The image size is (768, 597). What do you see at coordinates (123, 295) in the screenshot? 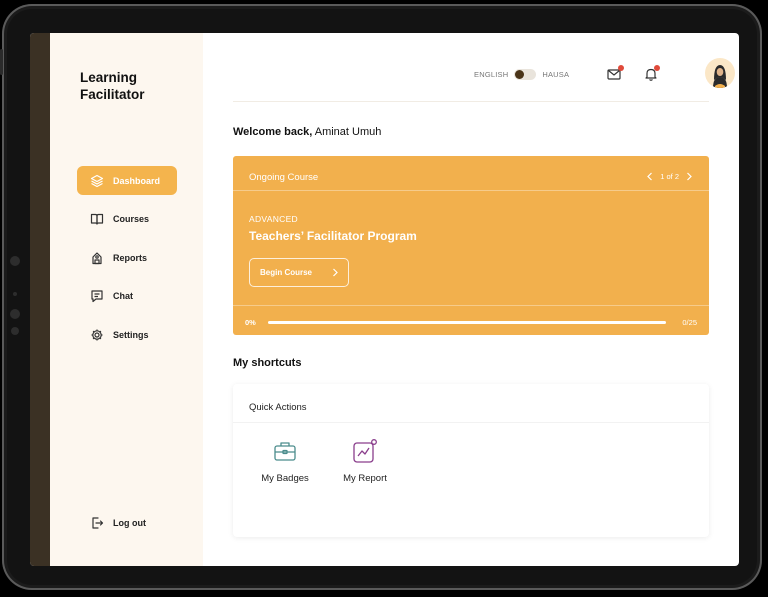
I see `sidebar-item-label: Chat` at bounding box center [123, 295].